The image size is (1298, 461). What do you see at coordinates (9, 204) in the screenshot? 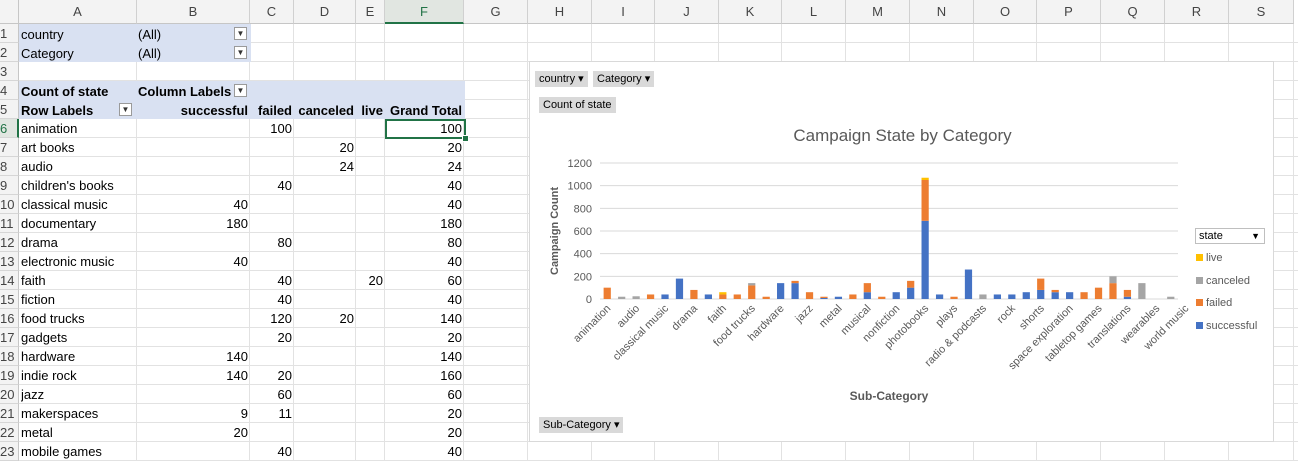
I see `row-header-10: 10` at bounding box center [9, 204].